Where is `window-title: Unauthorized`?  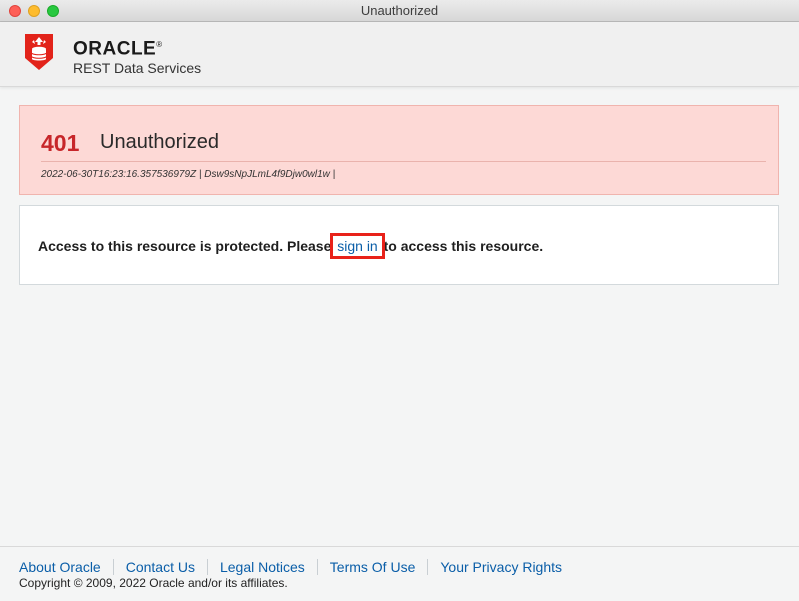
window-title: Unauthorized is located at coordinates (399, 10).